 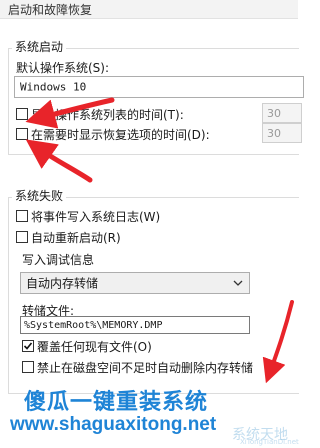 What do you see at coordinates (28, 367) in the screenshot?
I see `disable-auto-delete-checkbox` at bounding box center [28, 367].